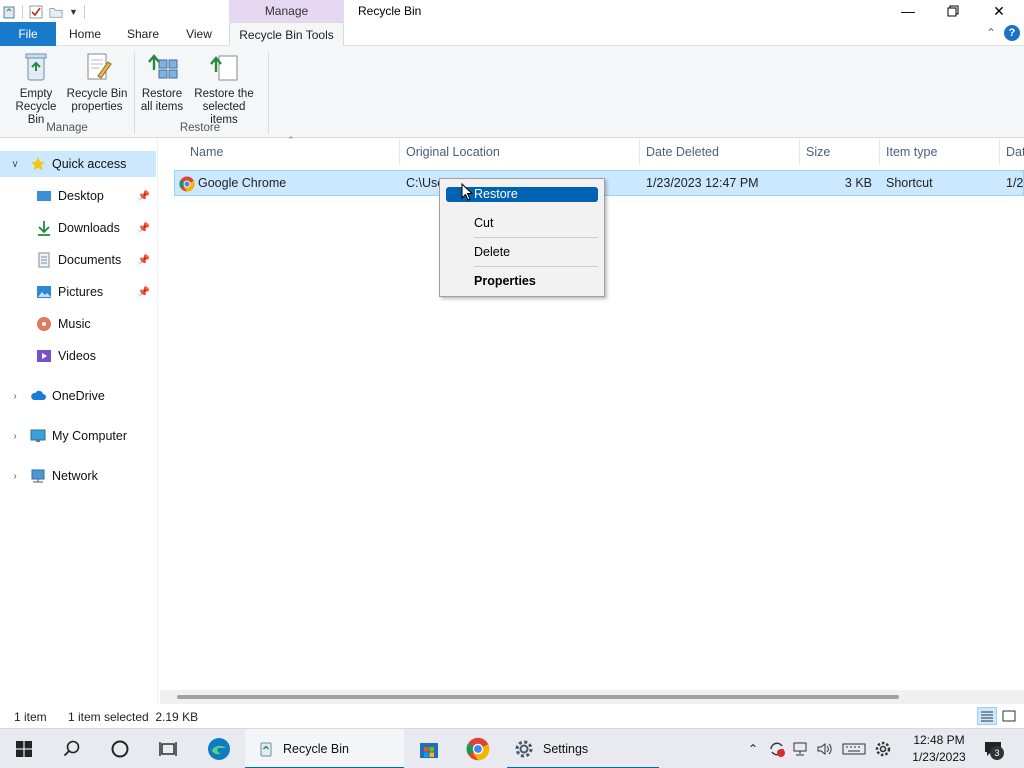  I want to click on column-header-item-type: Item type, so click(940, 152).